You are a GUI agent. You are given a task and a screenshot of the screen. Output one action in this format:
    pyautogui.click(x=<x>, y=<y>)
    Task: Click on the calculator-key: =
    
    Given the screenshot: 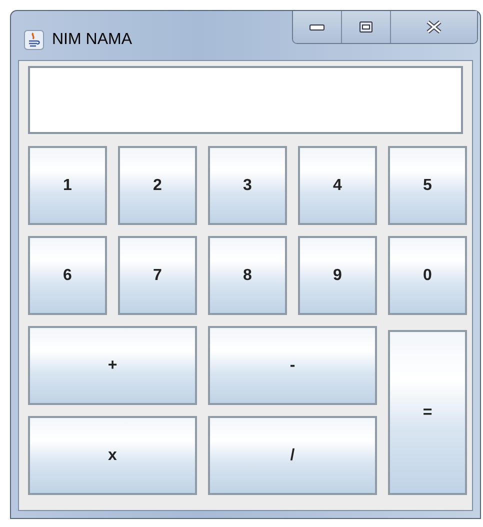 What is the action you would take?
    pyautogui.click(x=427, y=412)
    